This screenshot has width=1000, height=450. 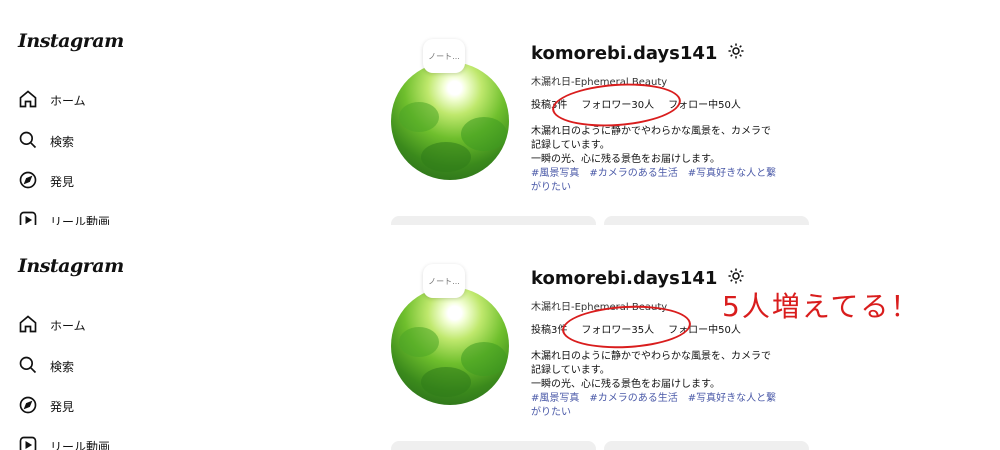 What do you see at coordinates (821, 306) in the screenshot?
I see `handwritten-annotation: 5人増えてる！` at bounding box center [821, 306].